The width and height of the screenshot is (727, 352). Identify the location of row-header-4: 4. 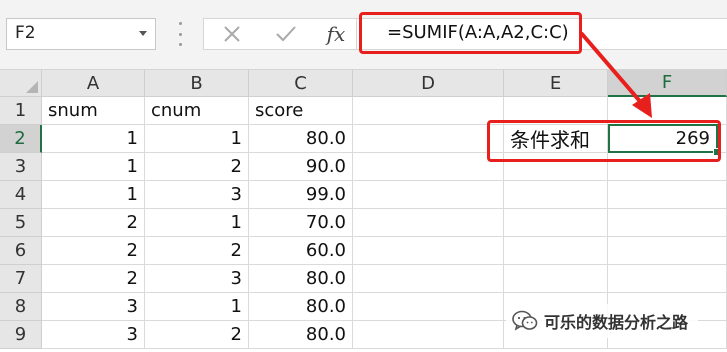
(21, 195).